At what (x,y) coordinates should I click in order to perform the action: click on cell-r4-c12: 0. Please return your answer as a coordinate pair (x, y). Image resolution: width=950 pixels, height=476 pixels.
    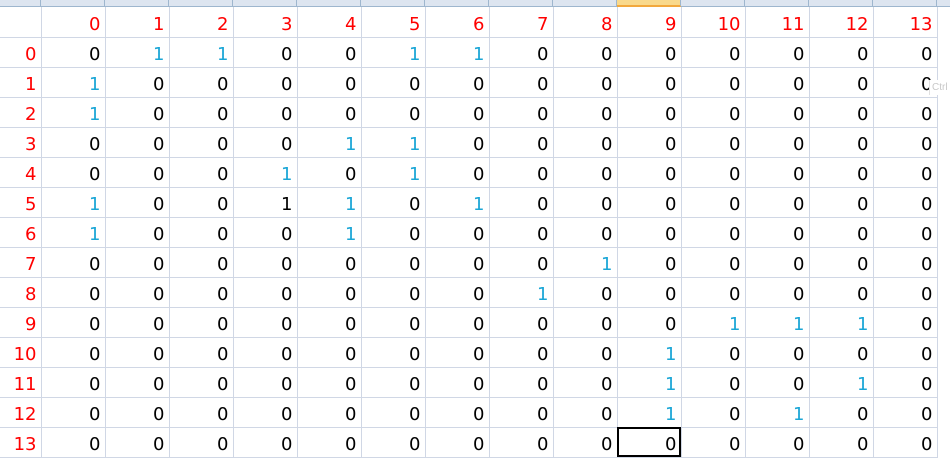
    Looking at the image, I should click on (777, 142).